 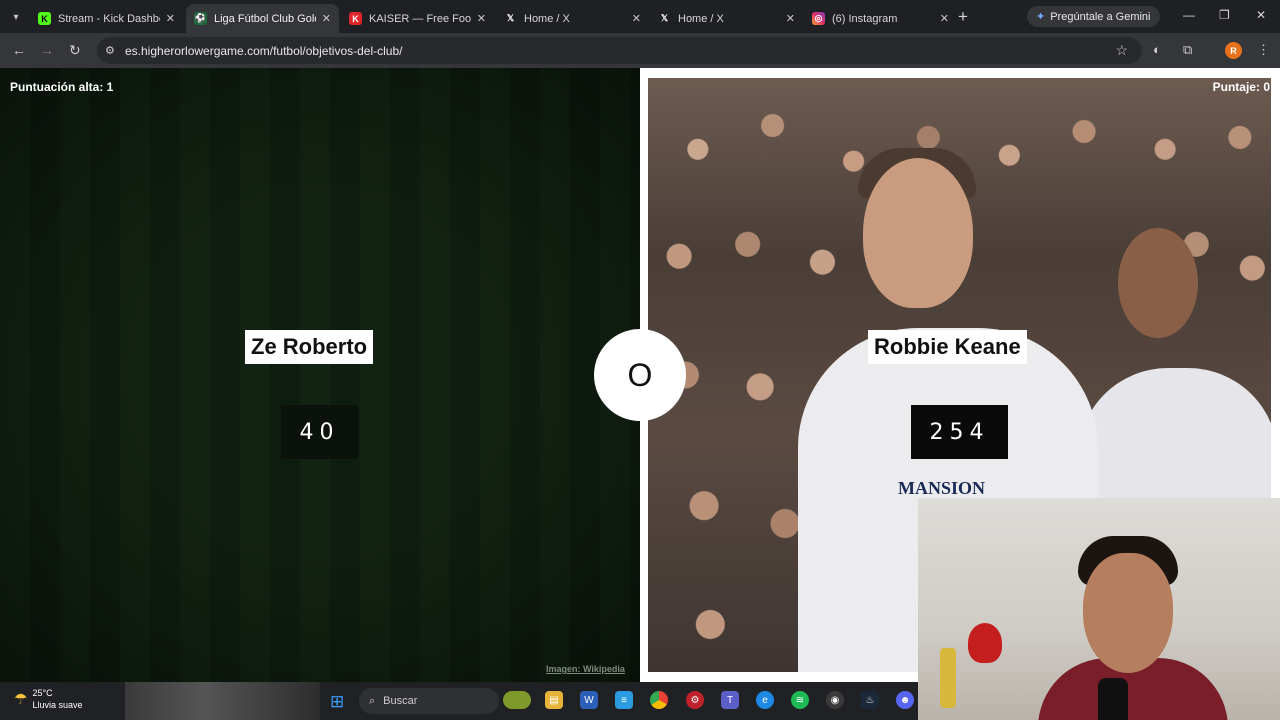 I want to click on kick-icon: K, so click(x=44, y=18).